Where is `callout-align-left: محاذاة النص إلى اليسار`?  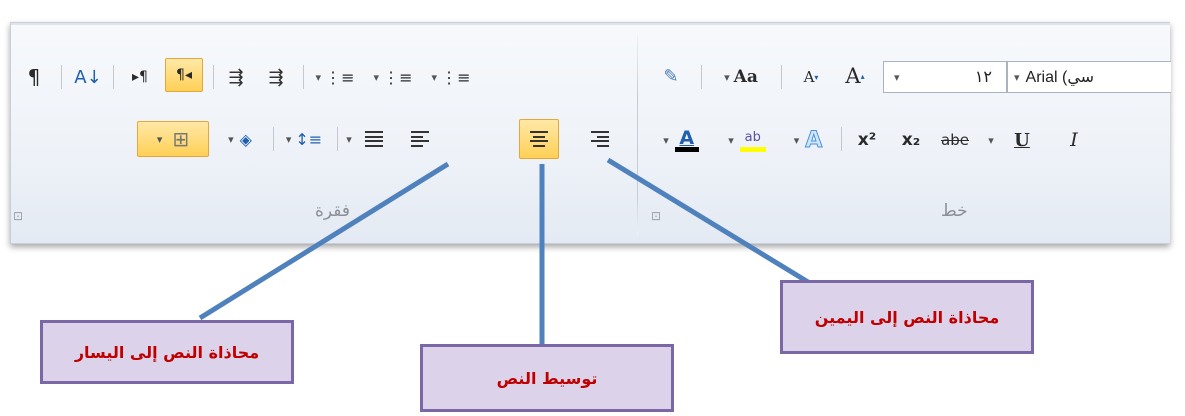
callout-align-left: محاذاة النص إلى اليسار is located at coordinates (167, 352).